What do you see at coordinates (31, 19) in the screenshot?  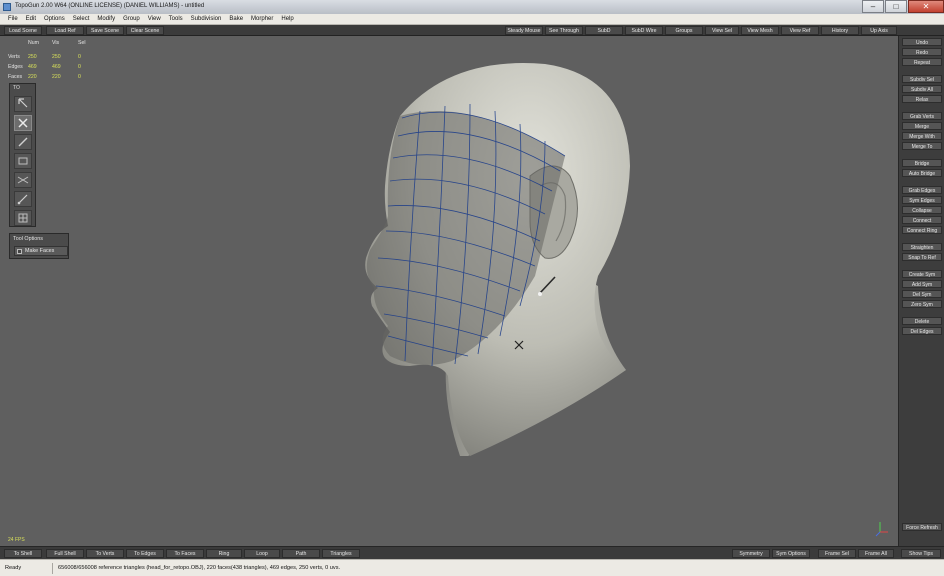 I see `menu-edit: Edit` at bounding box center [31, 19].